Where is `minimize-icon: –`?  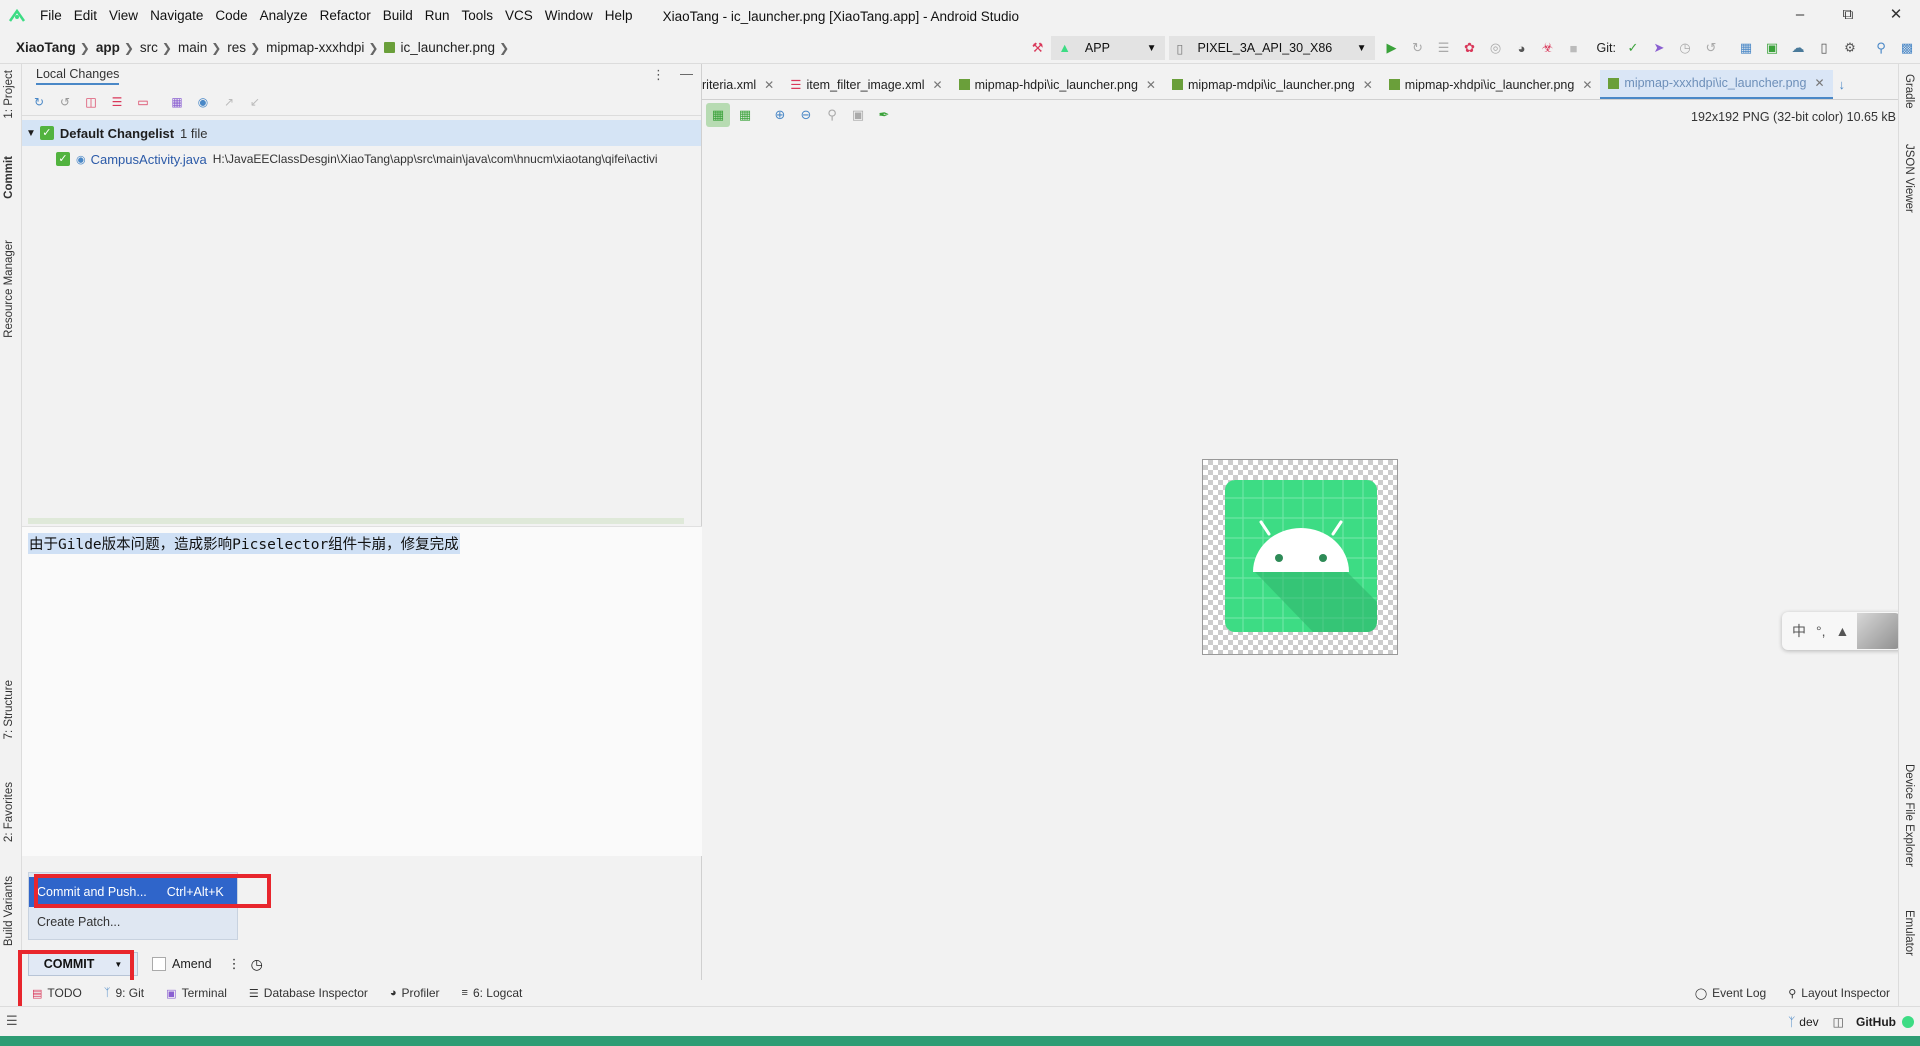 minimize-icon: – is located at coordinates (1800, 16).